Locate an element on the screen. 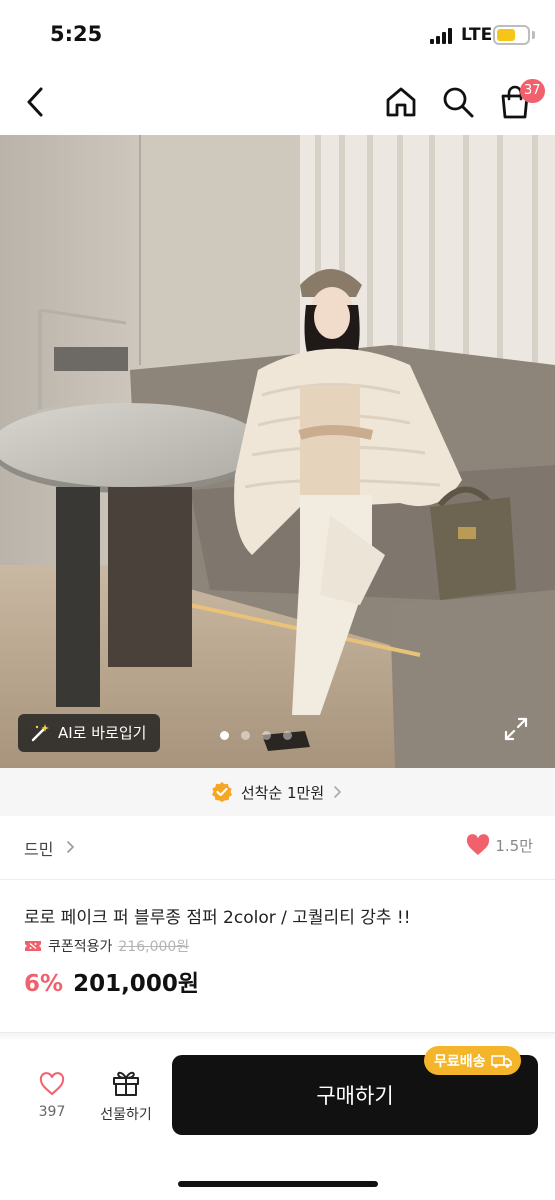 The image size is (555, 1200). free-shipping-badge: 무료배송 is located at coordinates (472, 1060).